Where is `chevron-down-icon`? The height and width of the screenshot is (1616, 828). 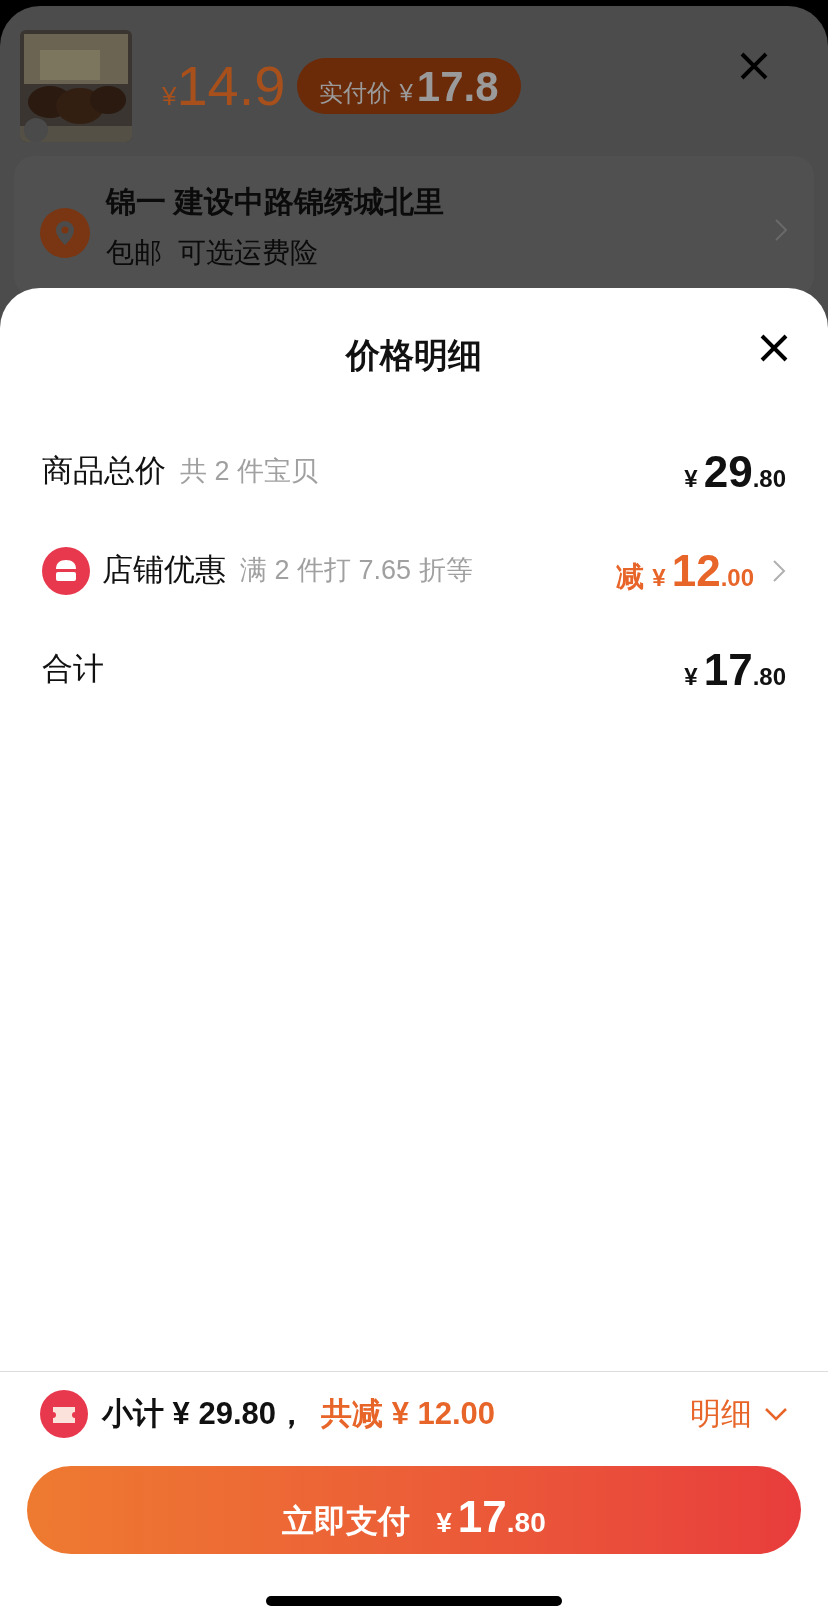
chevron-down-icon is located at coordinates (776, 1414).